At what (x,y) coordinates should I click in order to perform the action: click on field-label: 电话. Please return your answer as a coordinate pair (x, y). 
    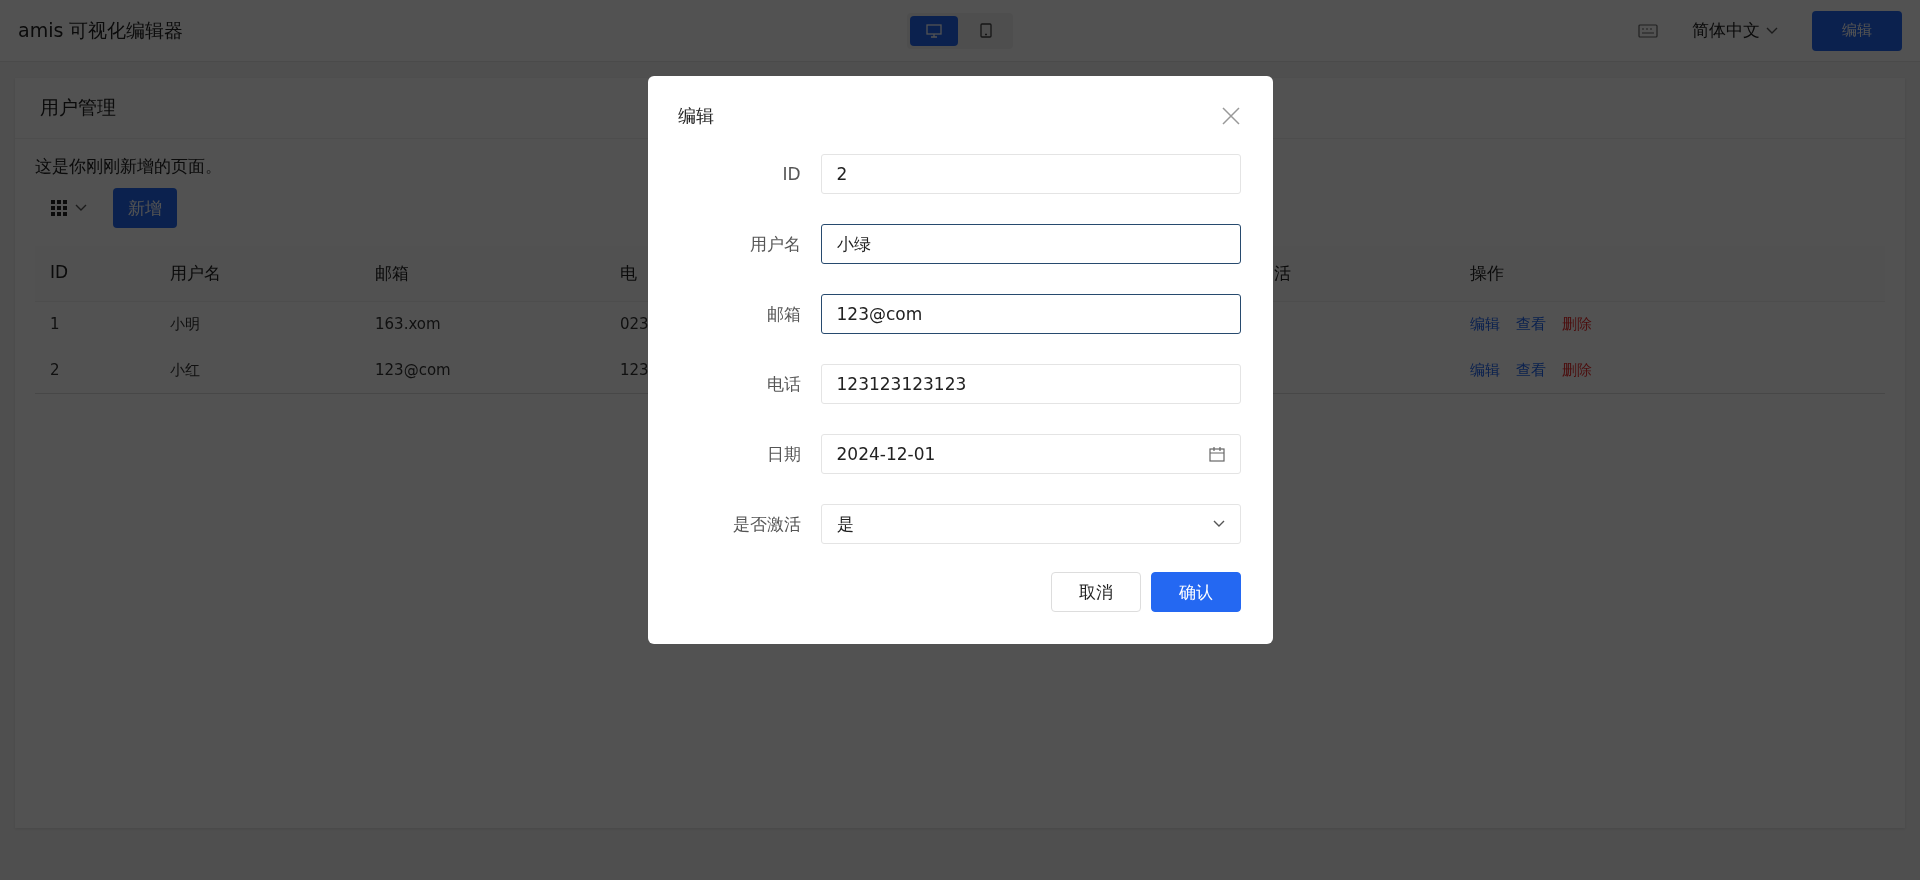
    Looking at the image, I should click on (783, 384).